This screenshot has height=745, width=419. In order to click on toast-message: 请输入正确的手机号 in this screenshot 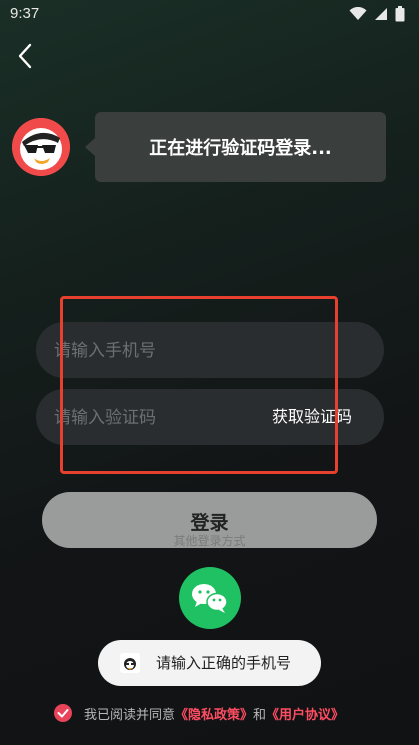, I will do `click(209, 663)`.